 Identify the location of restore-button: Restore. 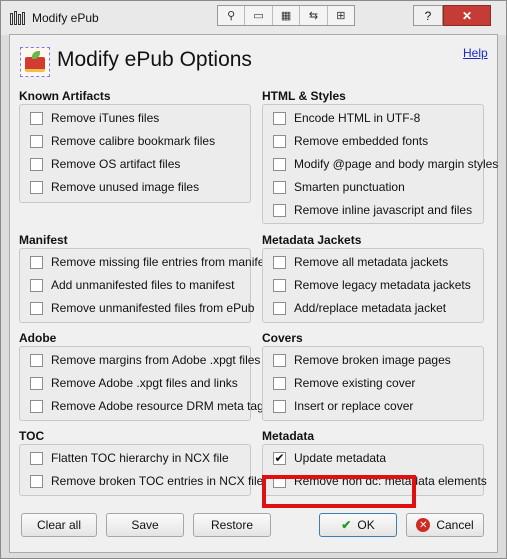
(232, 525).